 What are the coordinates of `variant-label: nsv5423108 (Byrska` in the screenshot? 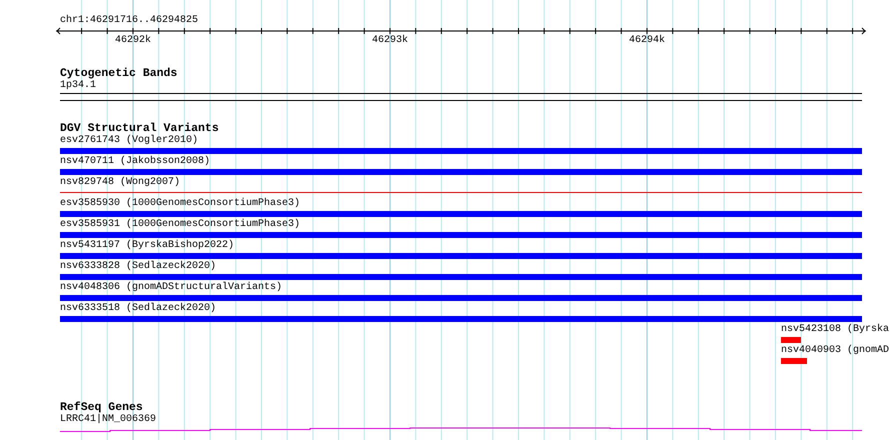 It's located at (835, 330).